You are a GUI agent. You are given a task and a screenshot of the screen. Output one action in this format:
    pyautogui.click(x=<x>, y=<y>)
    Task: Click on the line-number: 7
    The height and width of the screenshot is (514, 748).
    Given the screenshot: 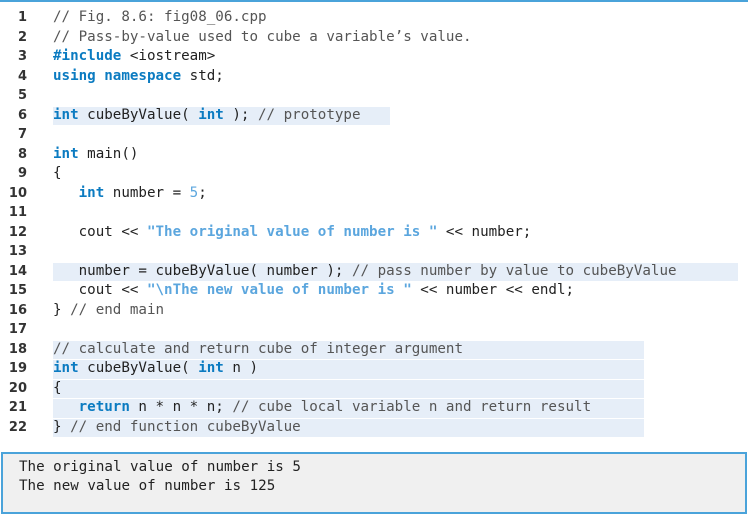 What is the action you would take?
    pyautogui.click(x=22, y=134)
    